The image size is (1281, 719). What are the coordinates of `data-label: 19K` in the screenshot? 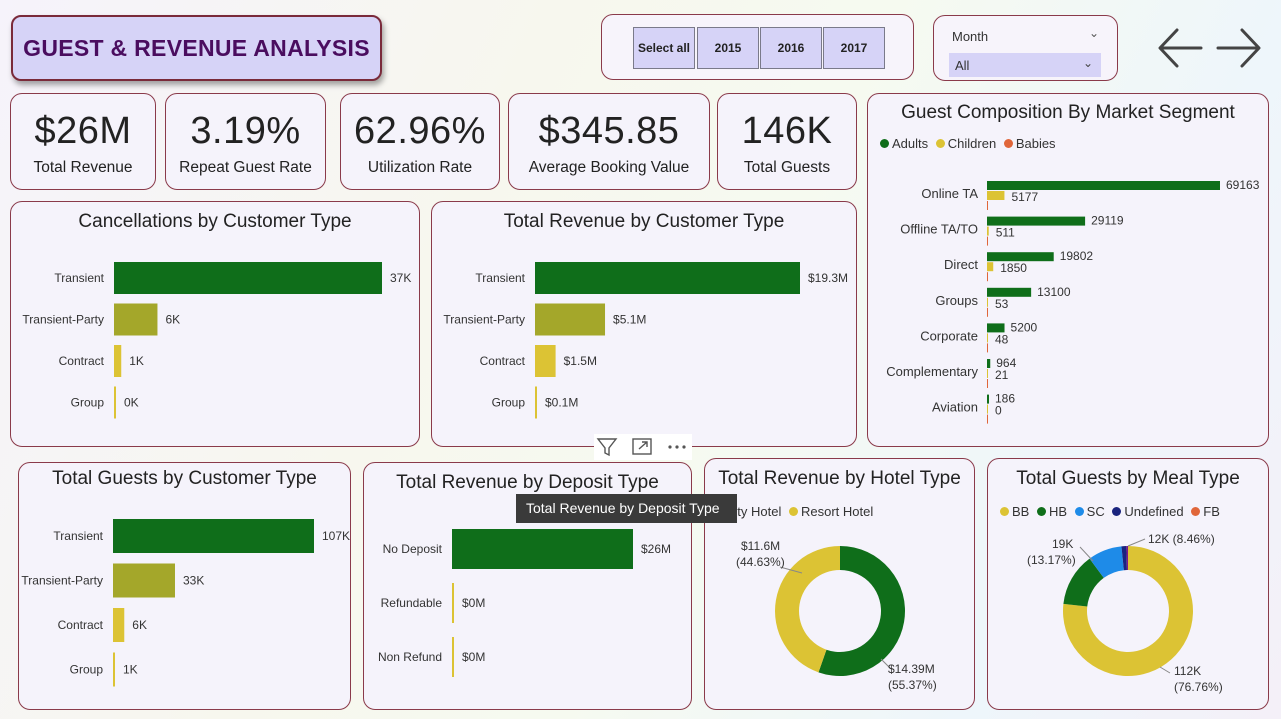 It's located at (1062, 544).